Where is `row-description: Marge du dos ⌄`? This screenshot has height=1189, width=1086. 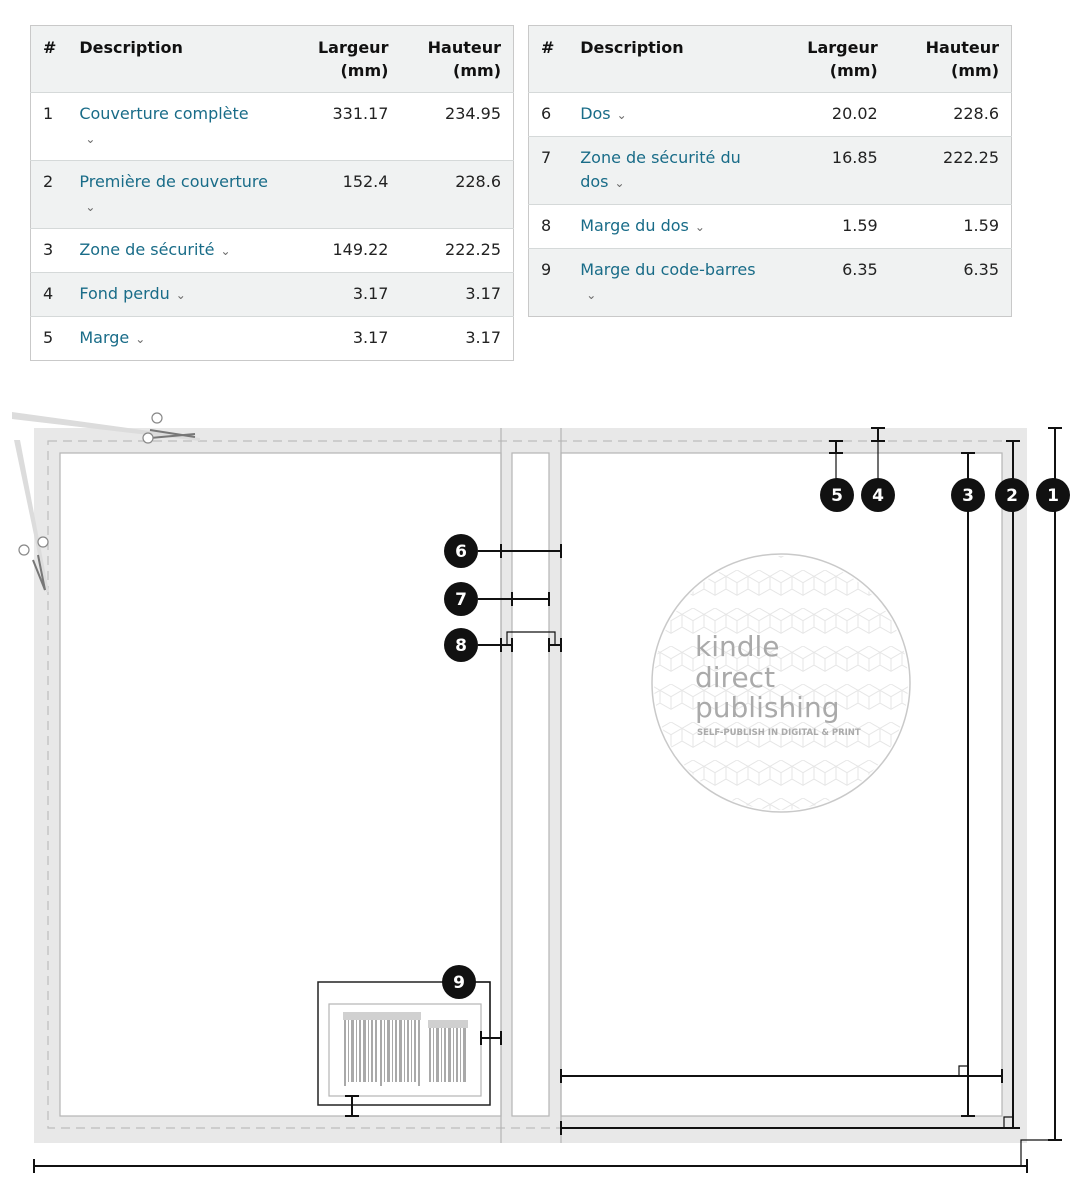
row-description: Marge du dos ⌄ is located at coordinates (670, 227).